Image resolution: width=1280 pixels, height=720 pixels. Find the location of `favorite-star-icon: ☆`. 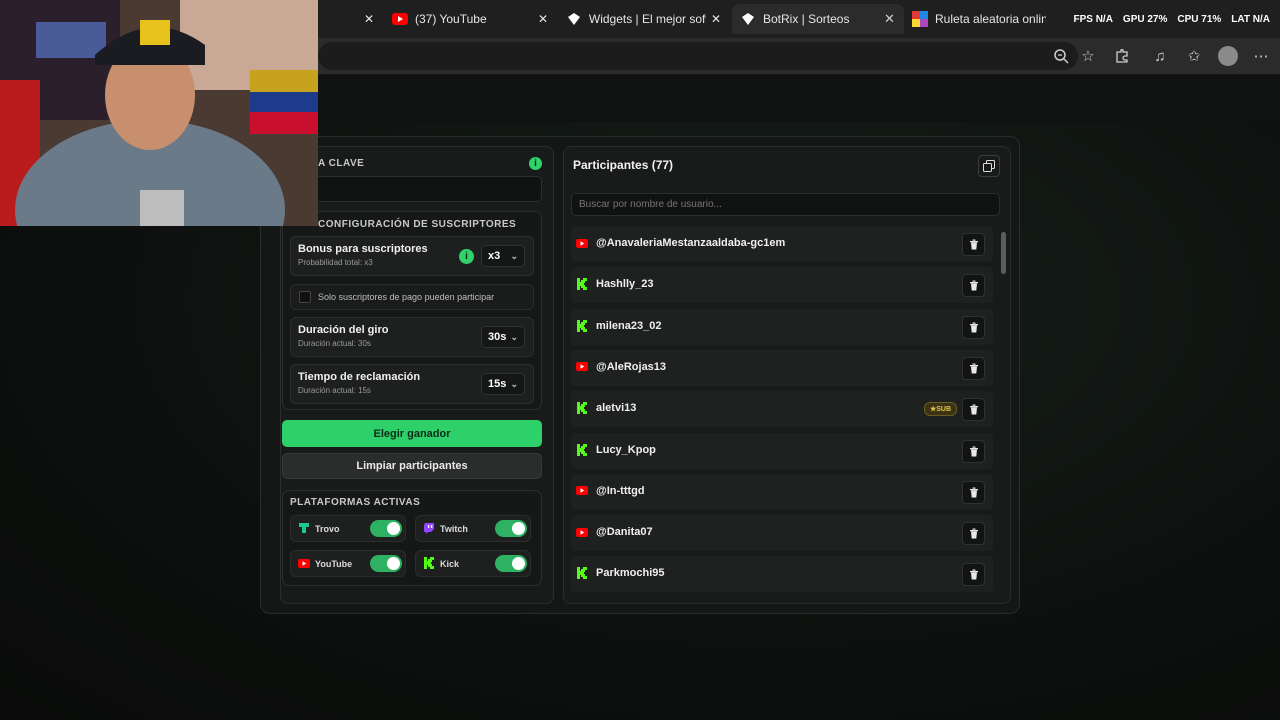

favorite-star-icon: ☆ is located at coordinates (1088, 56).